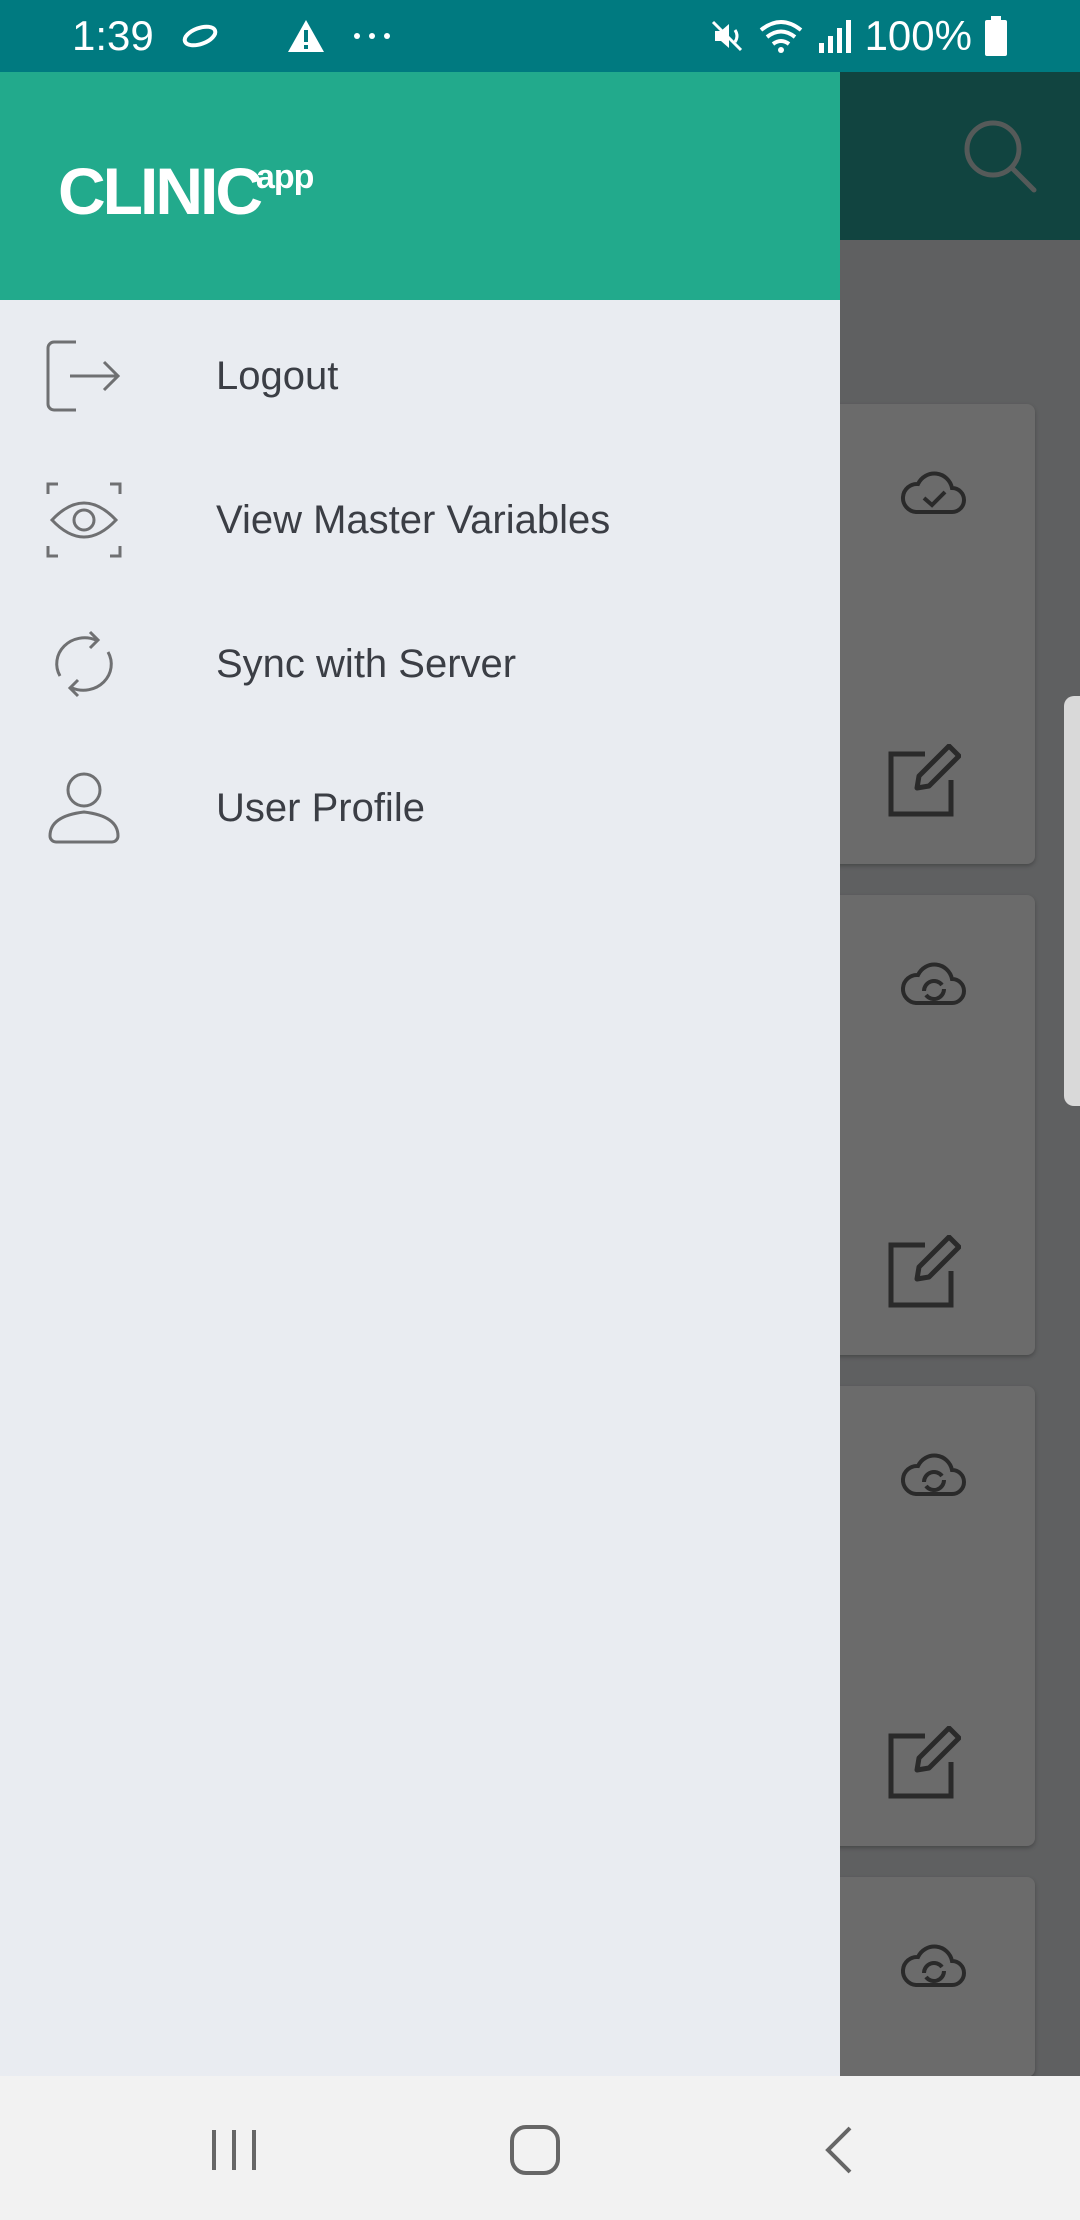 Image resolution: width=1080 pixels, height=2220 pixels. Describe the element at coordinates (1072, 901) in the screenshot. I see `scrollbar-thumb` at that location.